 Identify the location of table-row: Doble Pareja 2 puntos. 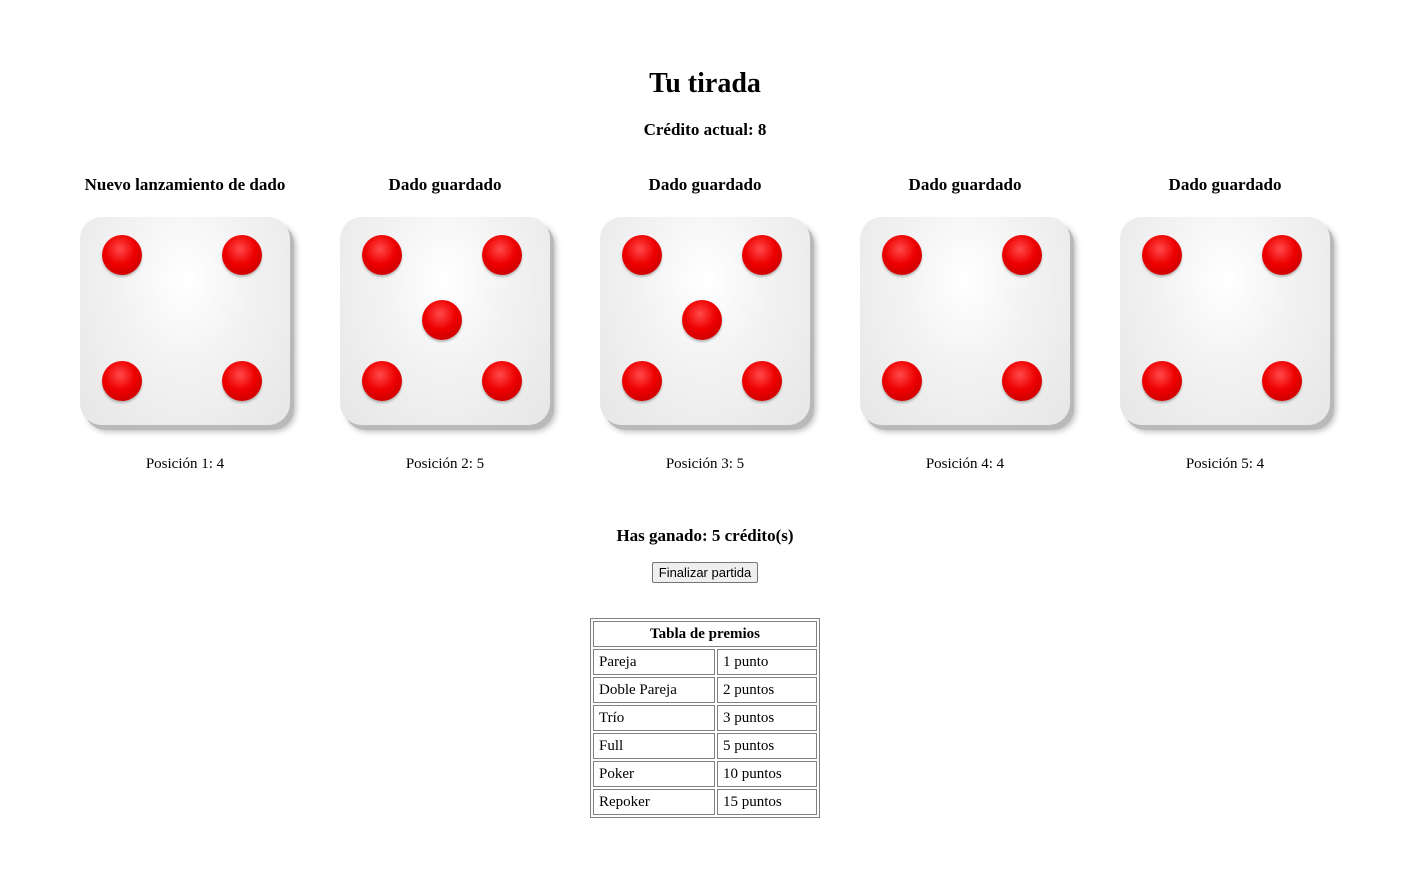
(705, 690).